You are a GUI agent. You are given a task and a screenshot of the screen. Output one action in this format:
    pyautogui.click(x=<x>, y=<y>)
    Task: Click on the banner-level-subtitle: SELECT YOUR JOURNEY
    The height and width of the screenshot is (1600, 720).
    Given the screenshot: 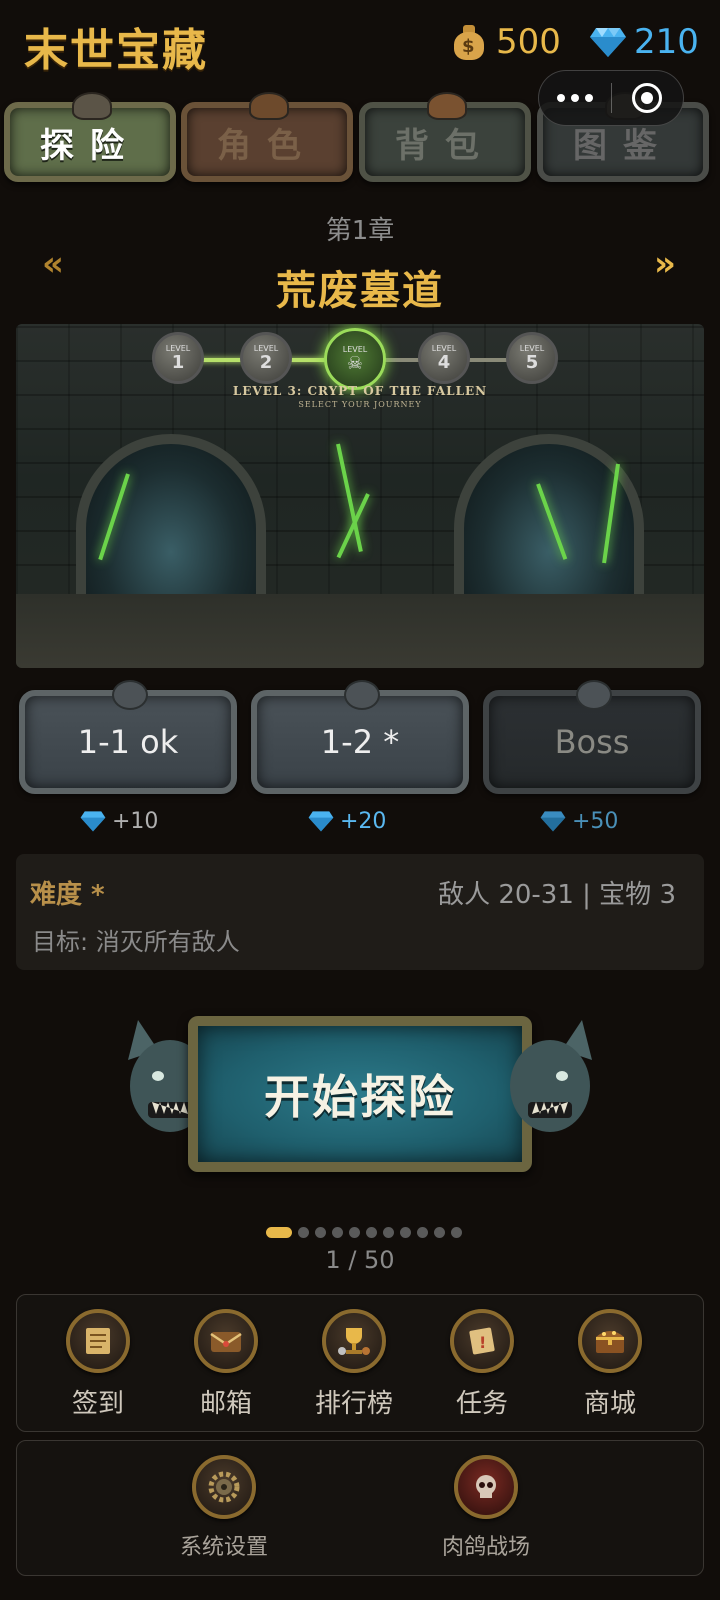 What is the action you would take?
    pyautogui.click(x=360, y=404)
    